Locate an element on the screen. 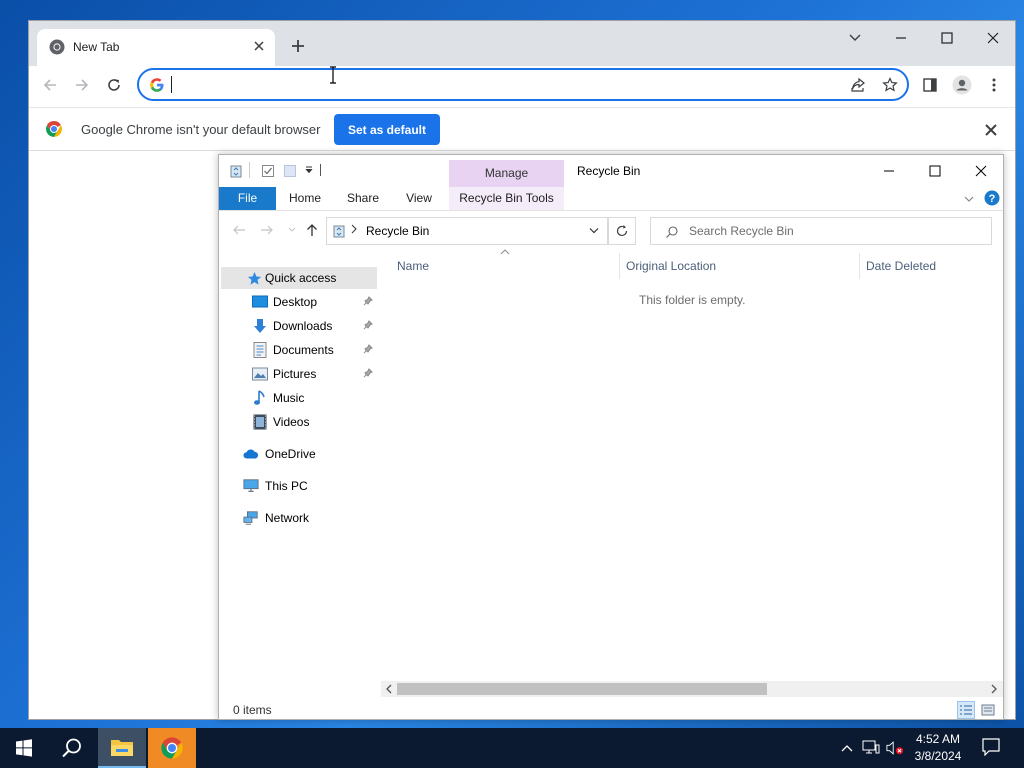 The image size is (1024, 768). music-note-icon is located at coordinates (260, 398).